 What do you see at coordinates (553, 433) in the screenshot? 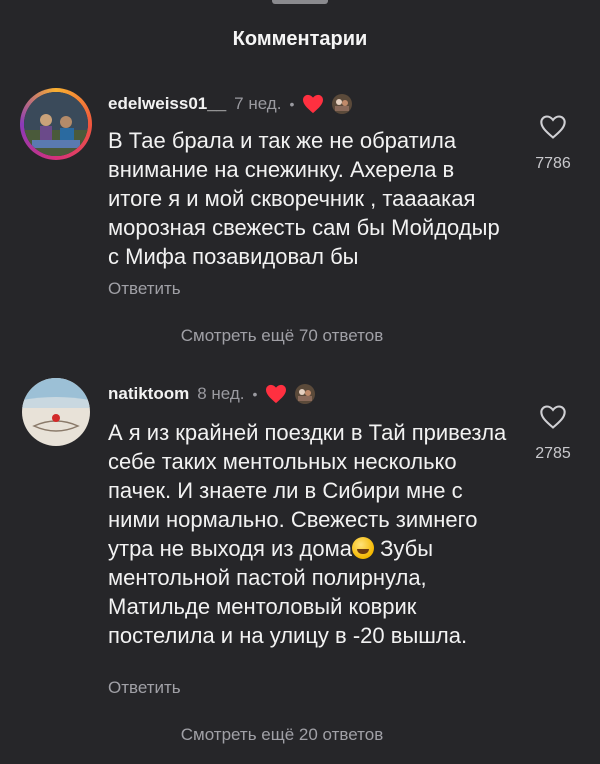
I see `like-control: 2785` at bounding box center [553, 433].